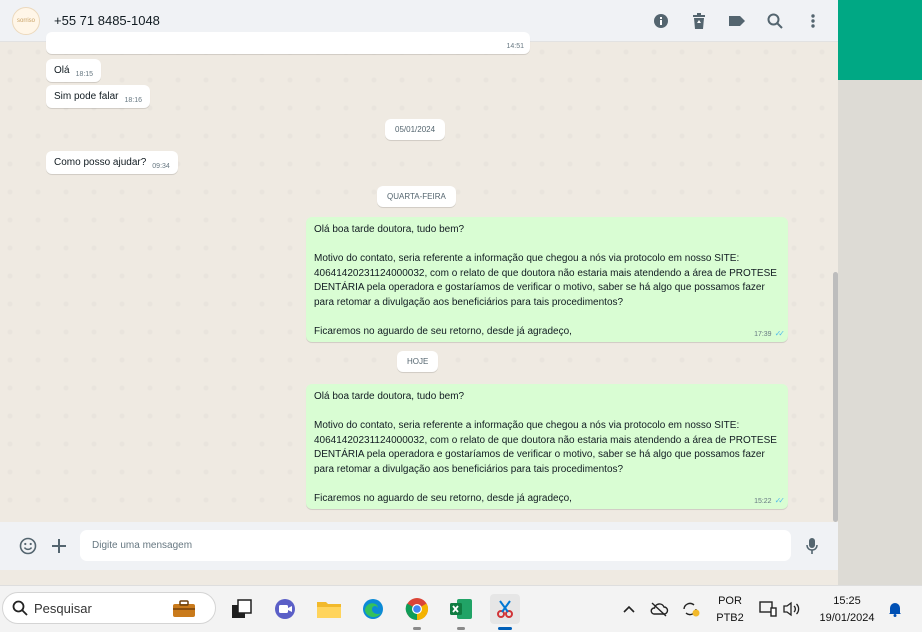  Describe the element at coordinates (835, 397) in the screenshot. I see `chat-scrollbar` at that location.